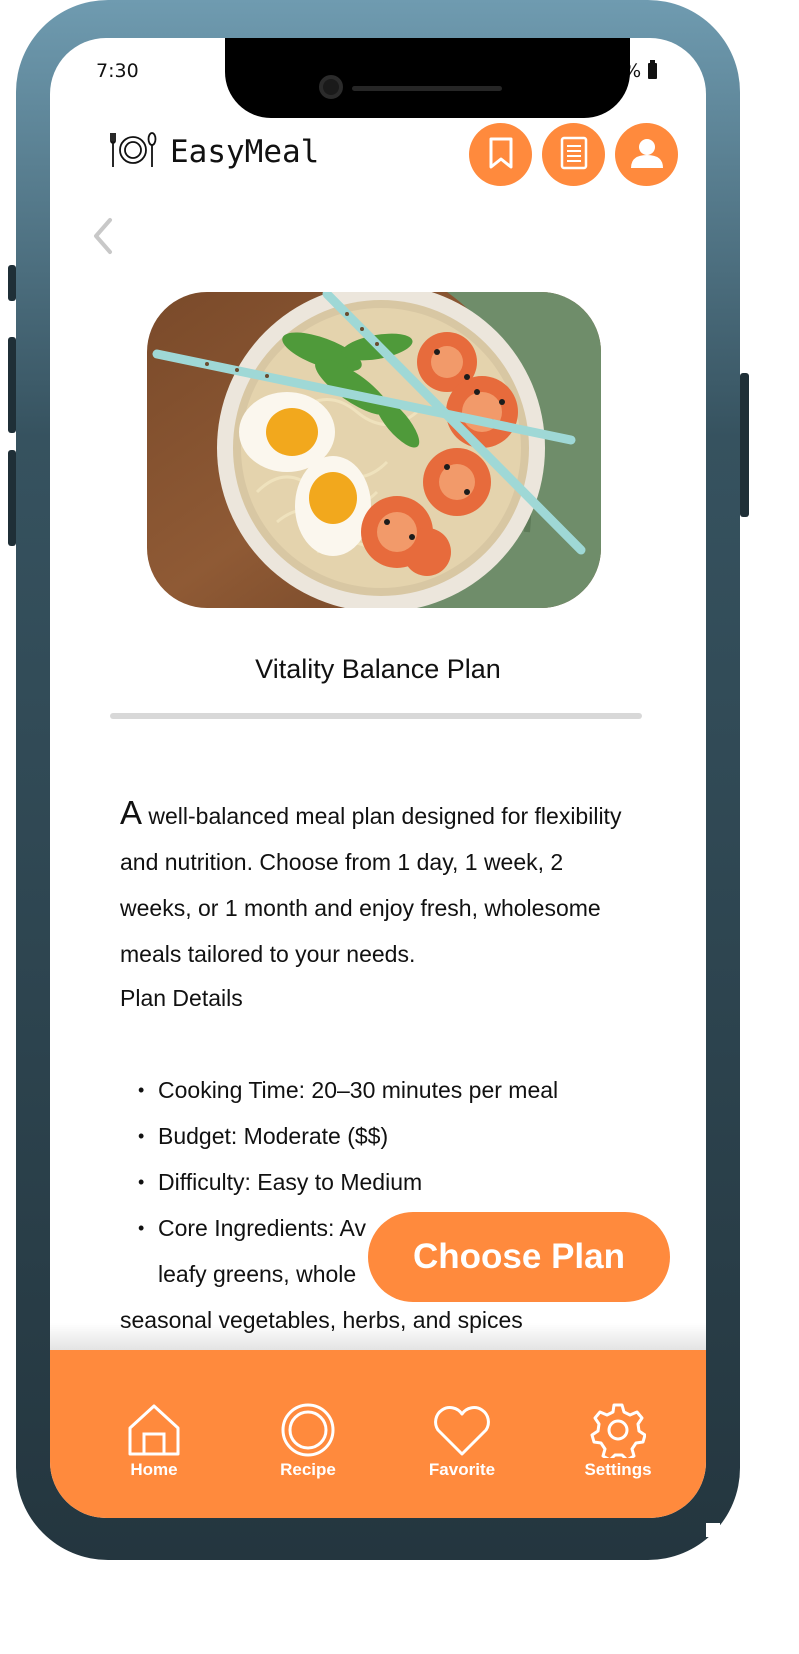 The image size is (799, 1654). I want to click on plan-hero-image, so click(374, 450).